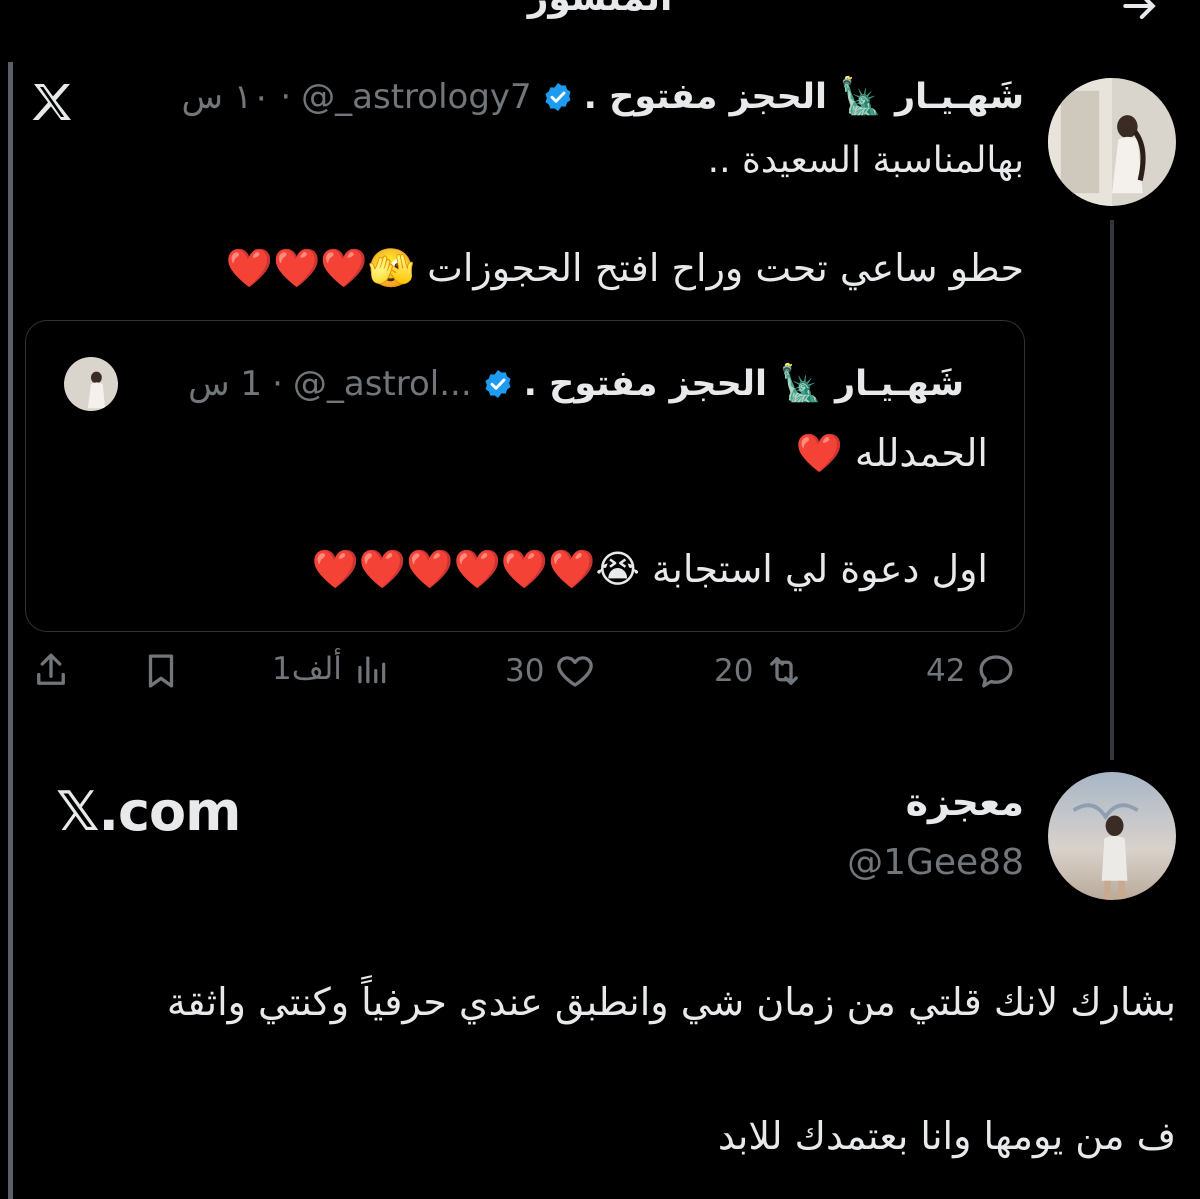 The width and height of the screenshot is (1200, 1199). I want to click on retweets-count: 20, so click(734, 671).